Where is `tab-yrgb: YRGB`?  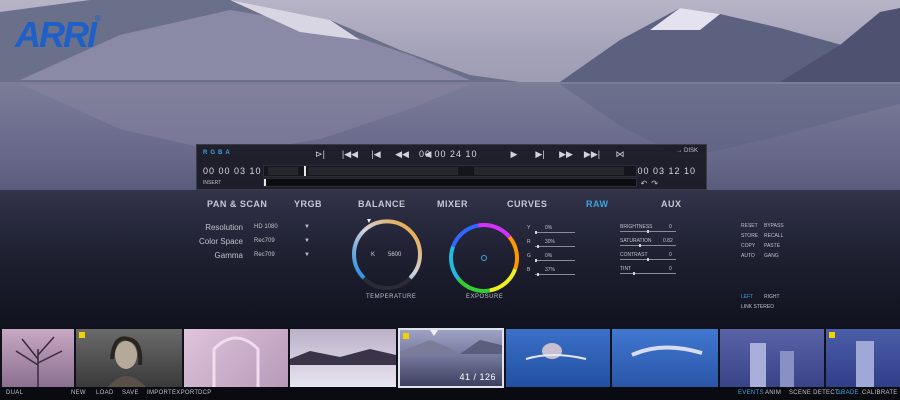
tab-yrgb: YRGB is located at coordinates (308, 204).